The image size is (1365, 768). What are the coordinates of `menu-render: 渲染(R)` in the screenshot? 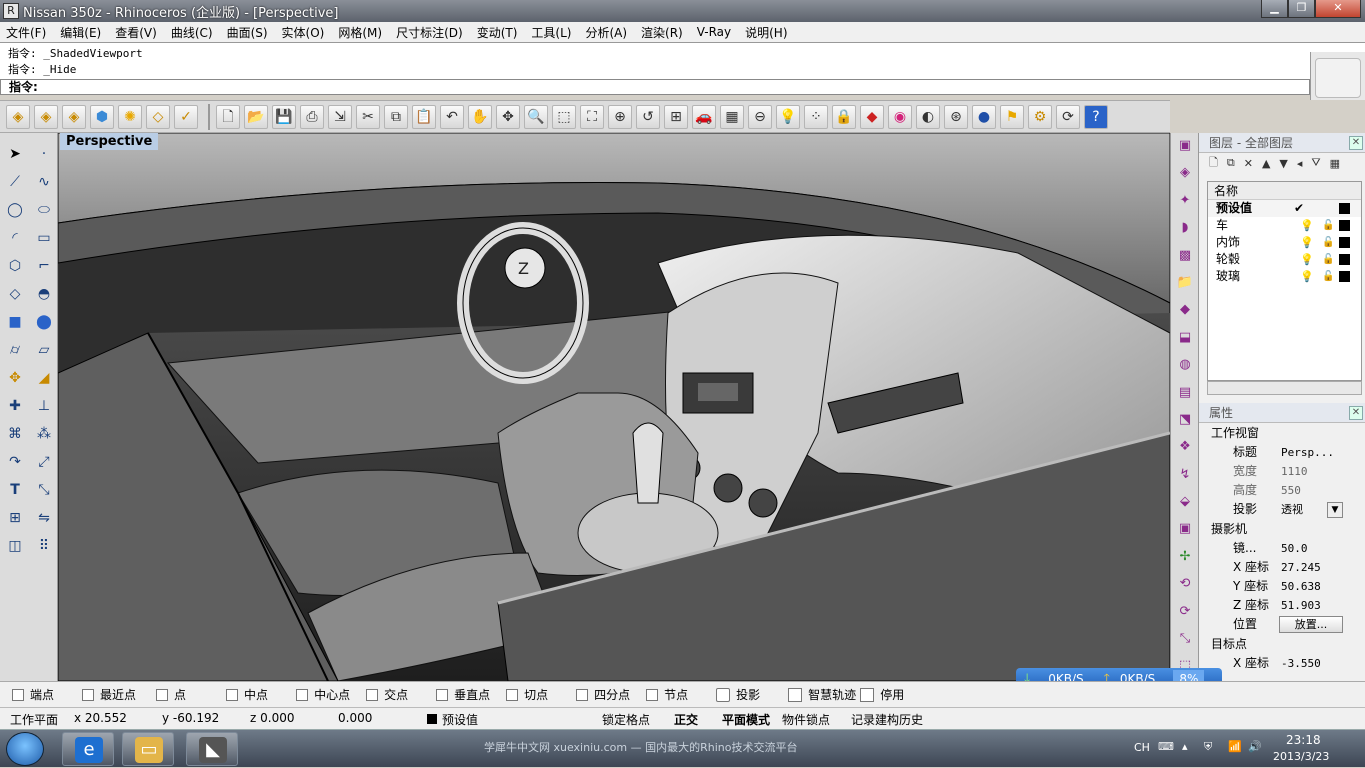 It's located at (662, 32).